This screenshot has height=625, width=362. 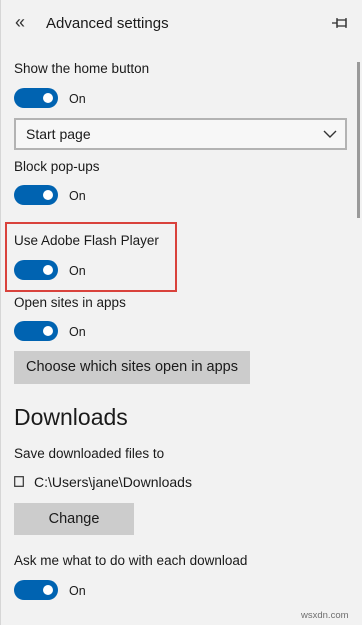 What do you see at coordinates (132, 367) in the screenshot?
I see `choose-sites-button: Choose which sites open in apps` at bounding box center [132, 367].